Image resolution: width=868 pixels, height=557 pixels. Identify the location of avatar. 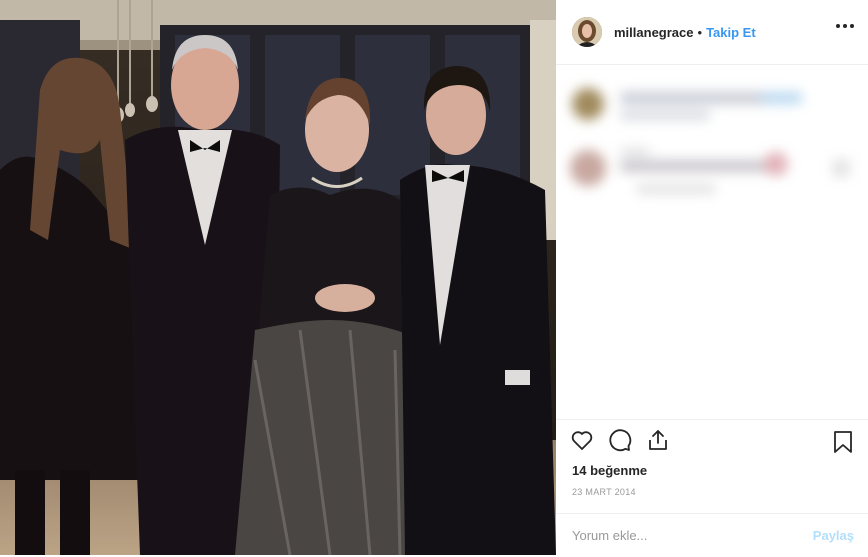
(587, 32).